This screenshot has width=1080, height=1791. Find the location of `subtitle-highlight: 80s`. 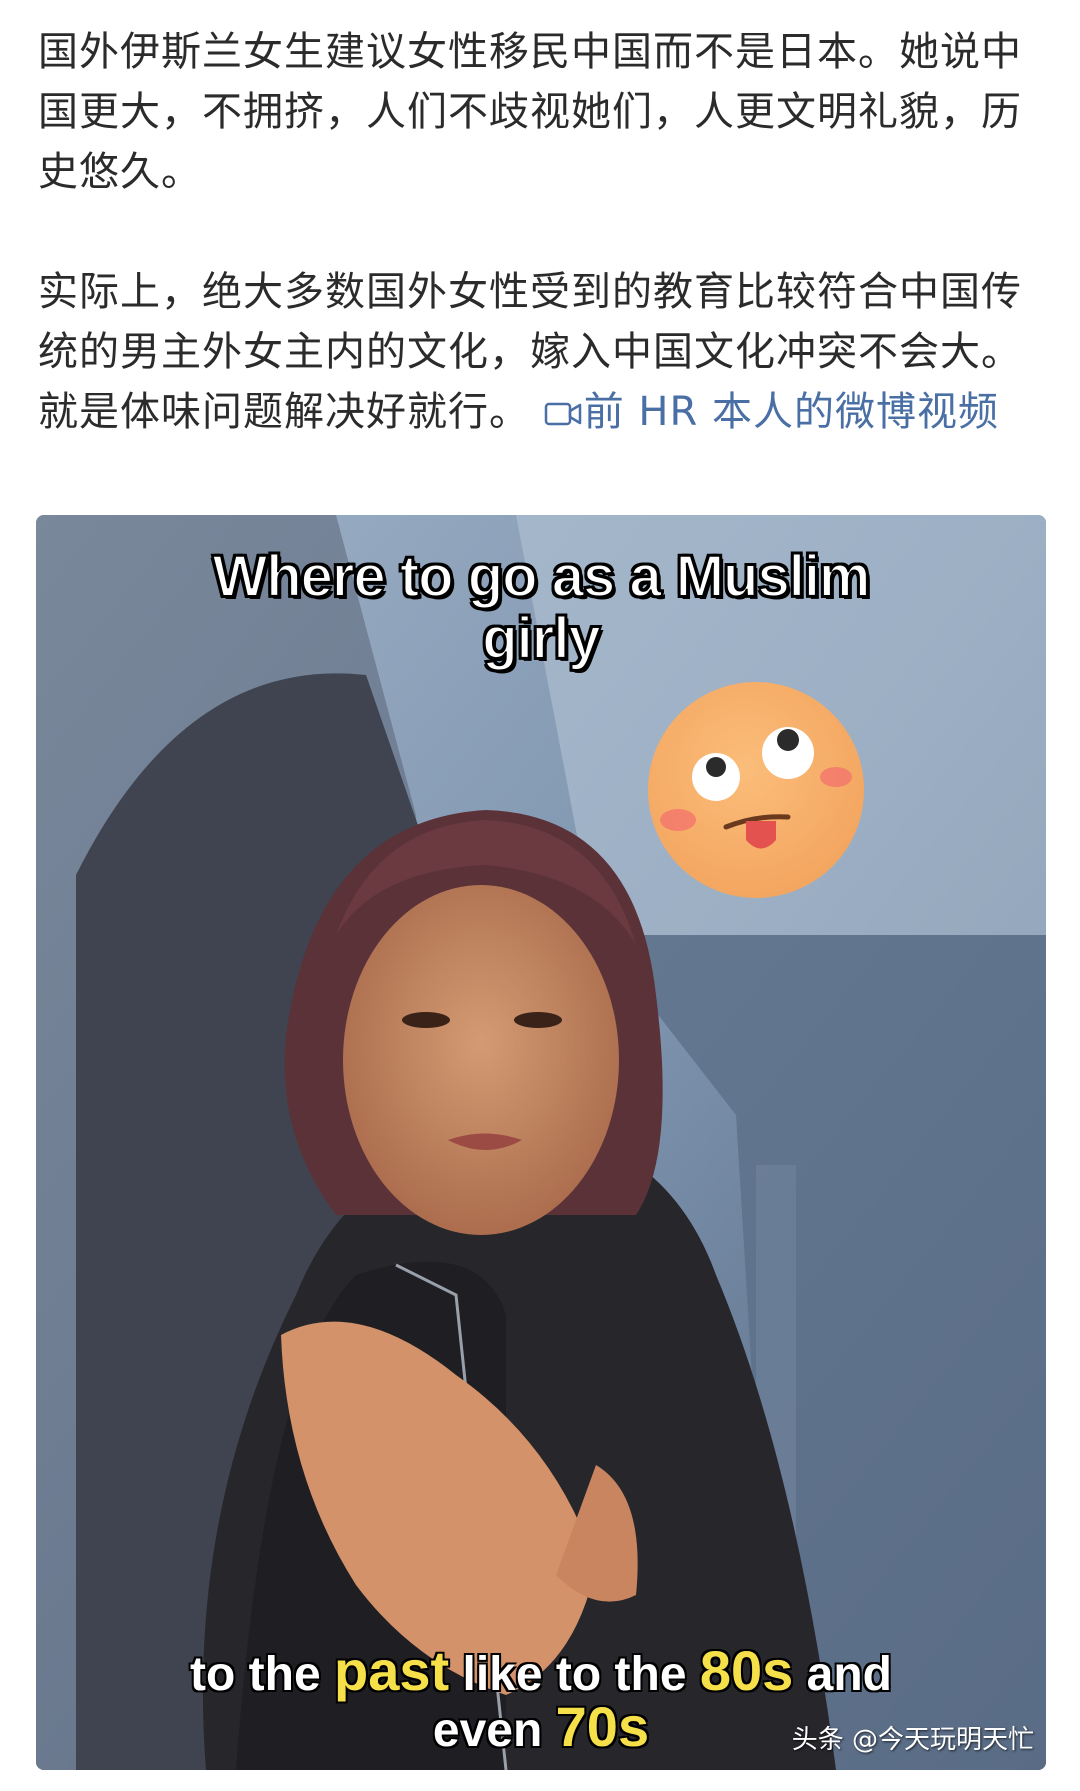

subtitle-highlight: 80s is located at coordinates (746, 1670).